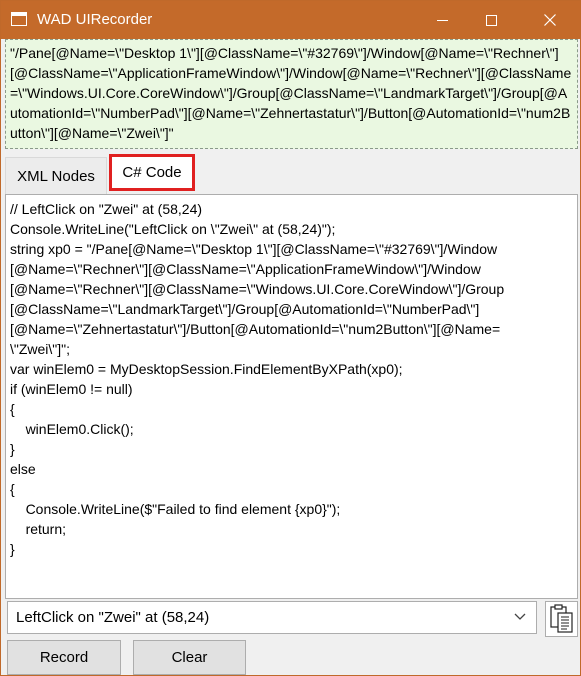  I want to click on minimize-button, so click(442, 20).